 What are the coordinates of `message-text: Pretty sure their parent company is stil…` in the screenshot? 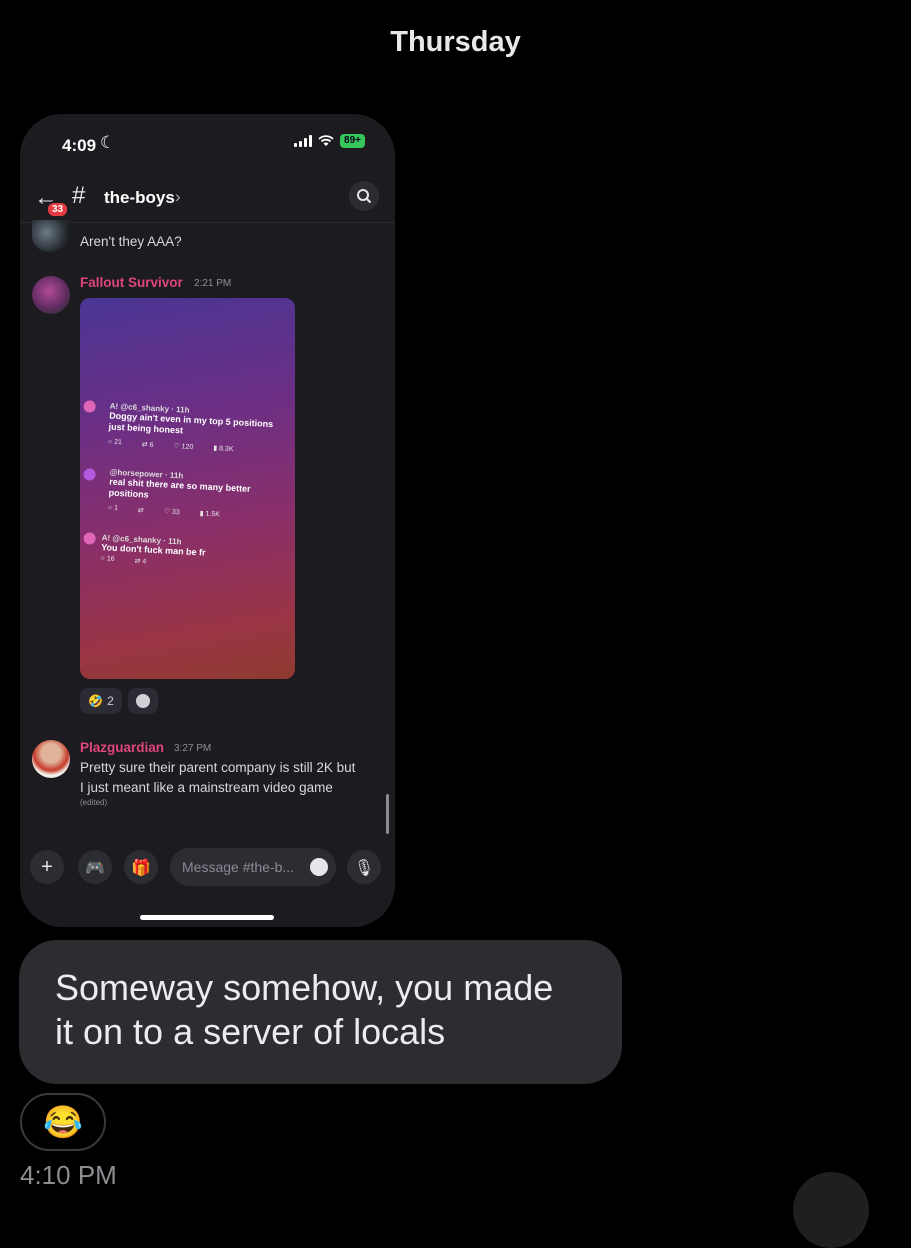 It's located at (218, 767).